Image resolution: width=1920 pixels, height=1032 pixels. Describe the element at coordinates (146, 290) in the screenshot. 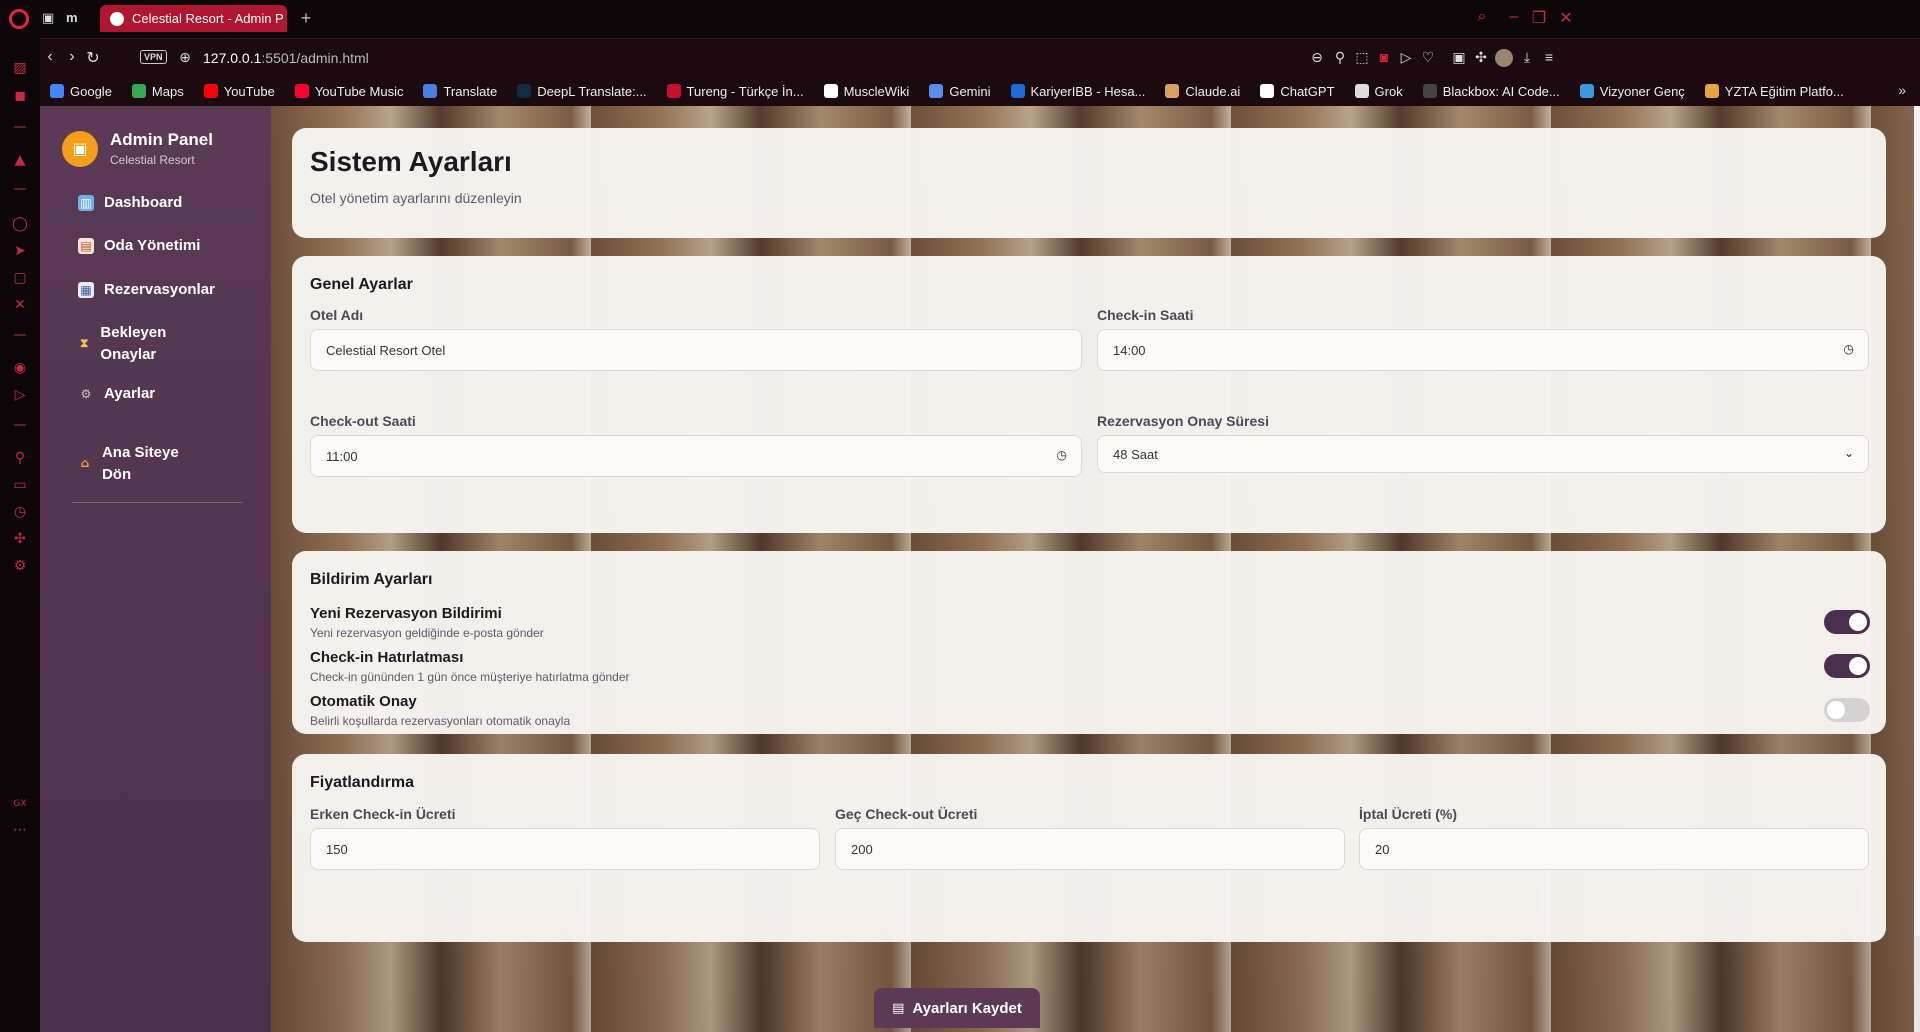

I see `sidebar-item-reservations: ▦ Rezervasyonlar` at that location.